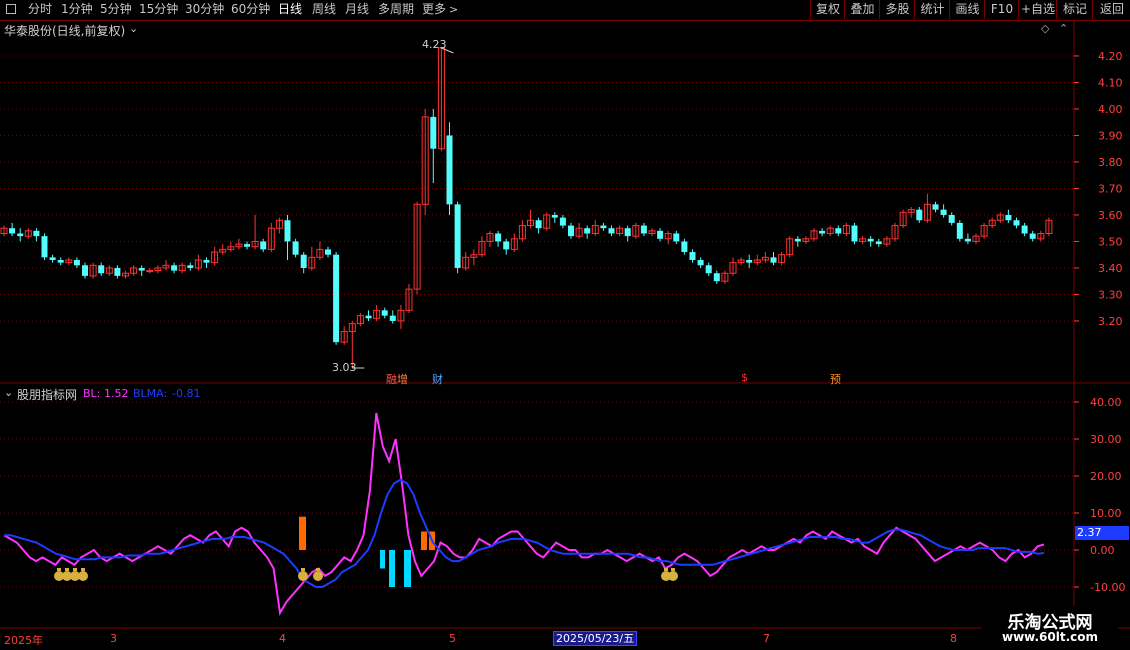  Describe the element at coordinates (1110, 82) in the screenshot. I see `price-tick-label: 4.10` at that location.